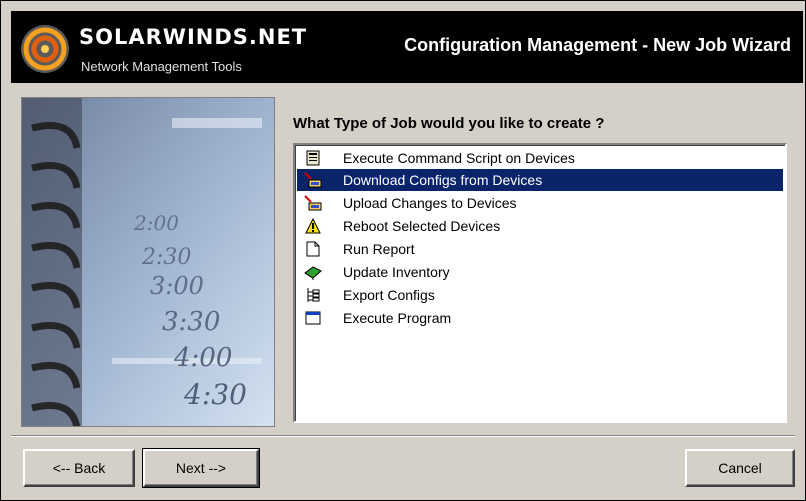 The height and width of the screenshot is (501, 806). I want to click on list-item-label: Run Report, so click(379, 249).